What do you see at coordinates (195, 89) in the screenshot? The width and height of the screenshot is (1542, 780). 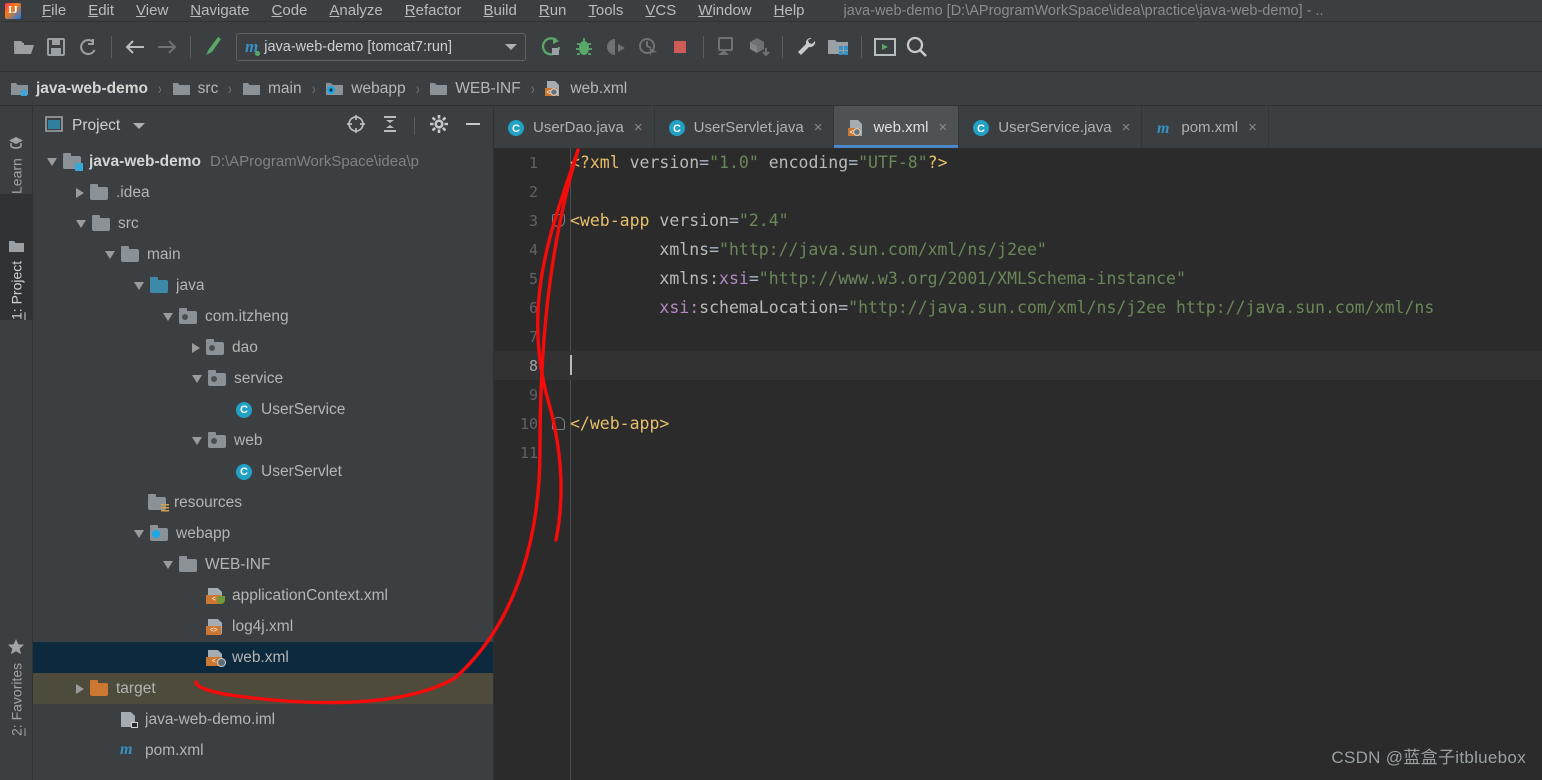 I see `breadcrumb-item-src: src` at bounding box center [195, 89].